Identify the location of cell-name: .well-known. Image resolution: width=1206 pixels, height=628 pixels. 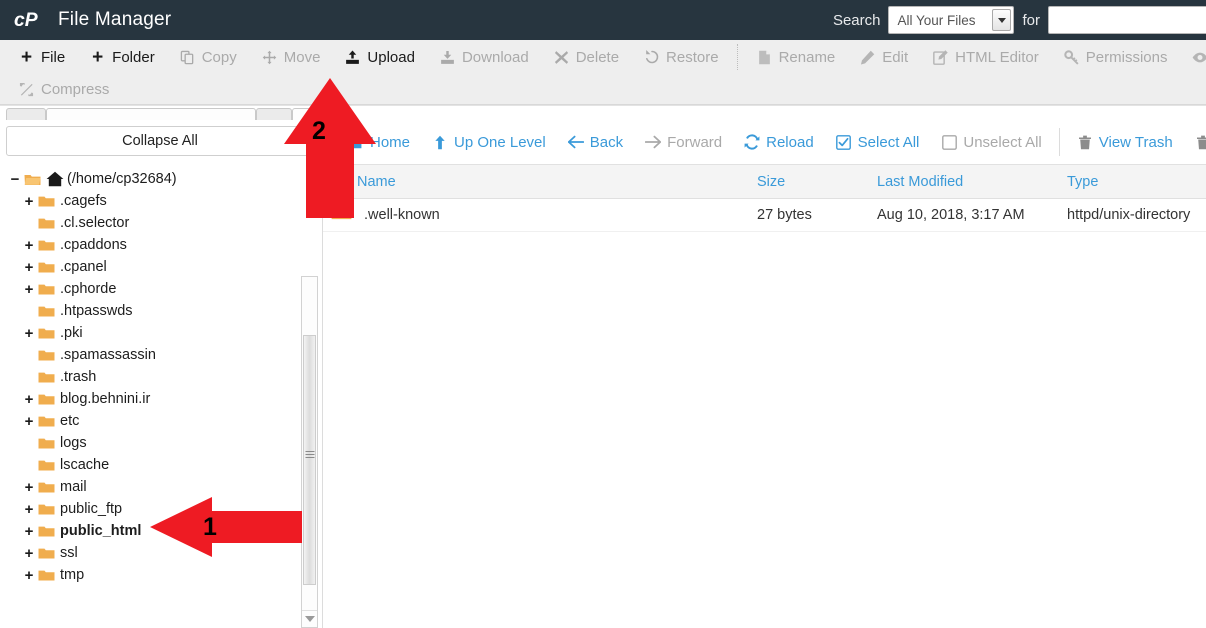
(540, 215).